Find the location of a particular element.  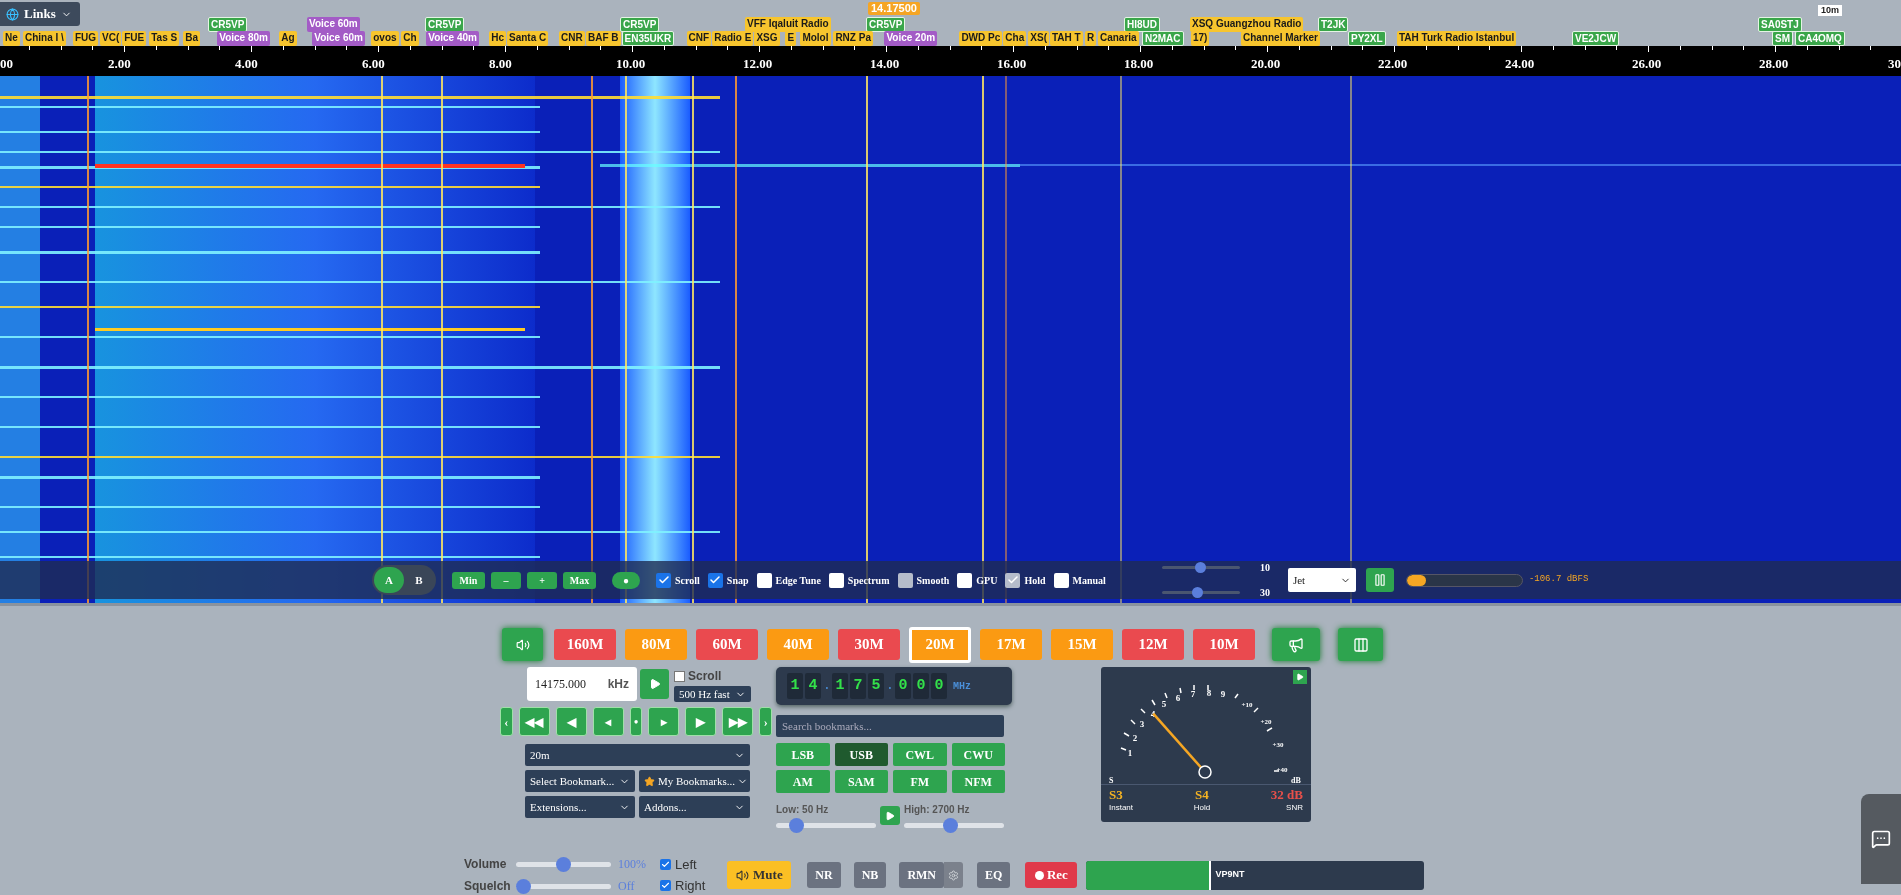

frequency-marker: Voice 60m is located at coordinates (338, 38).